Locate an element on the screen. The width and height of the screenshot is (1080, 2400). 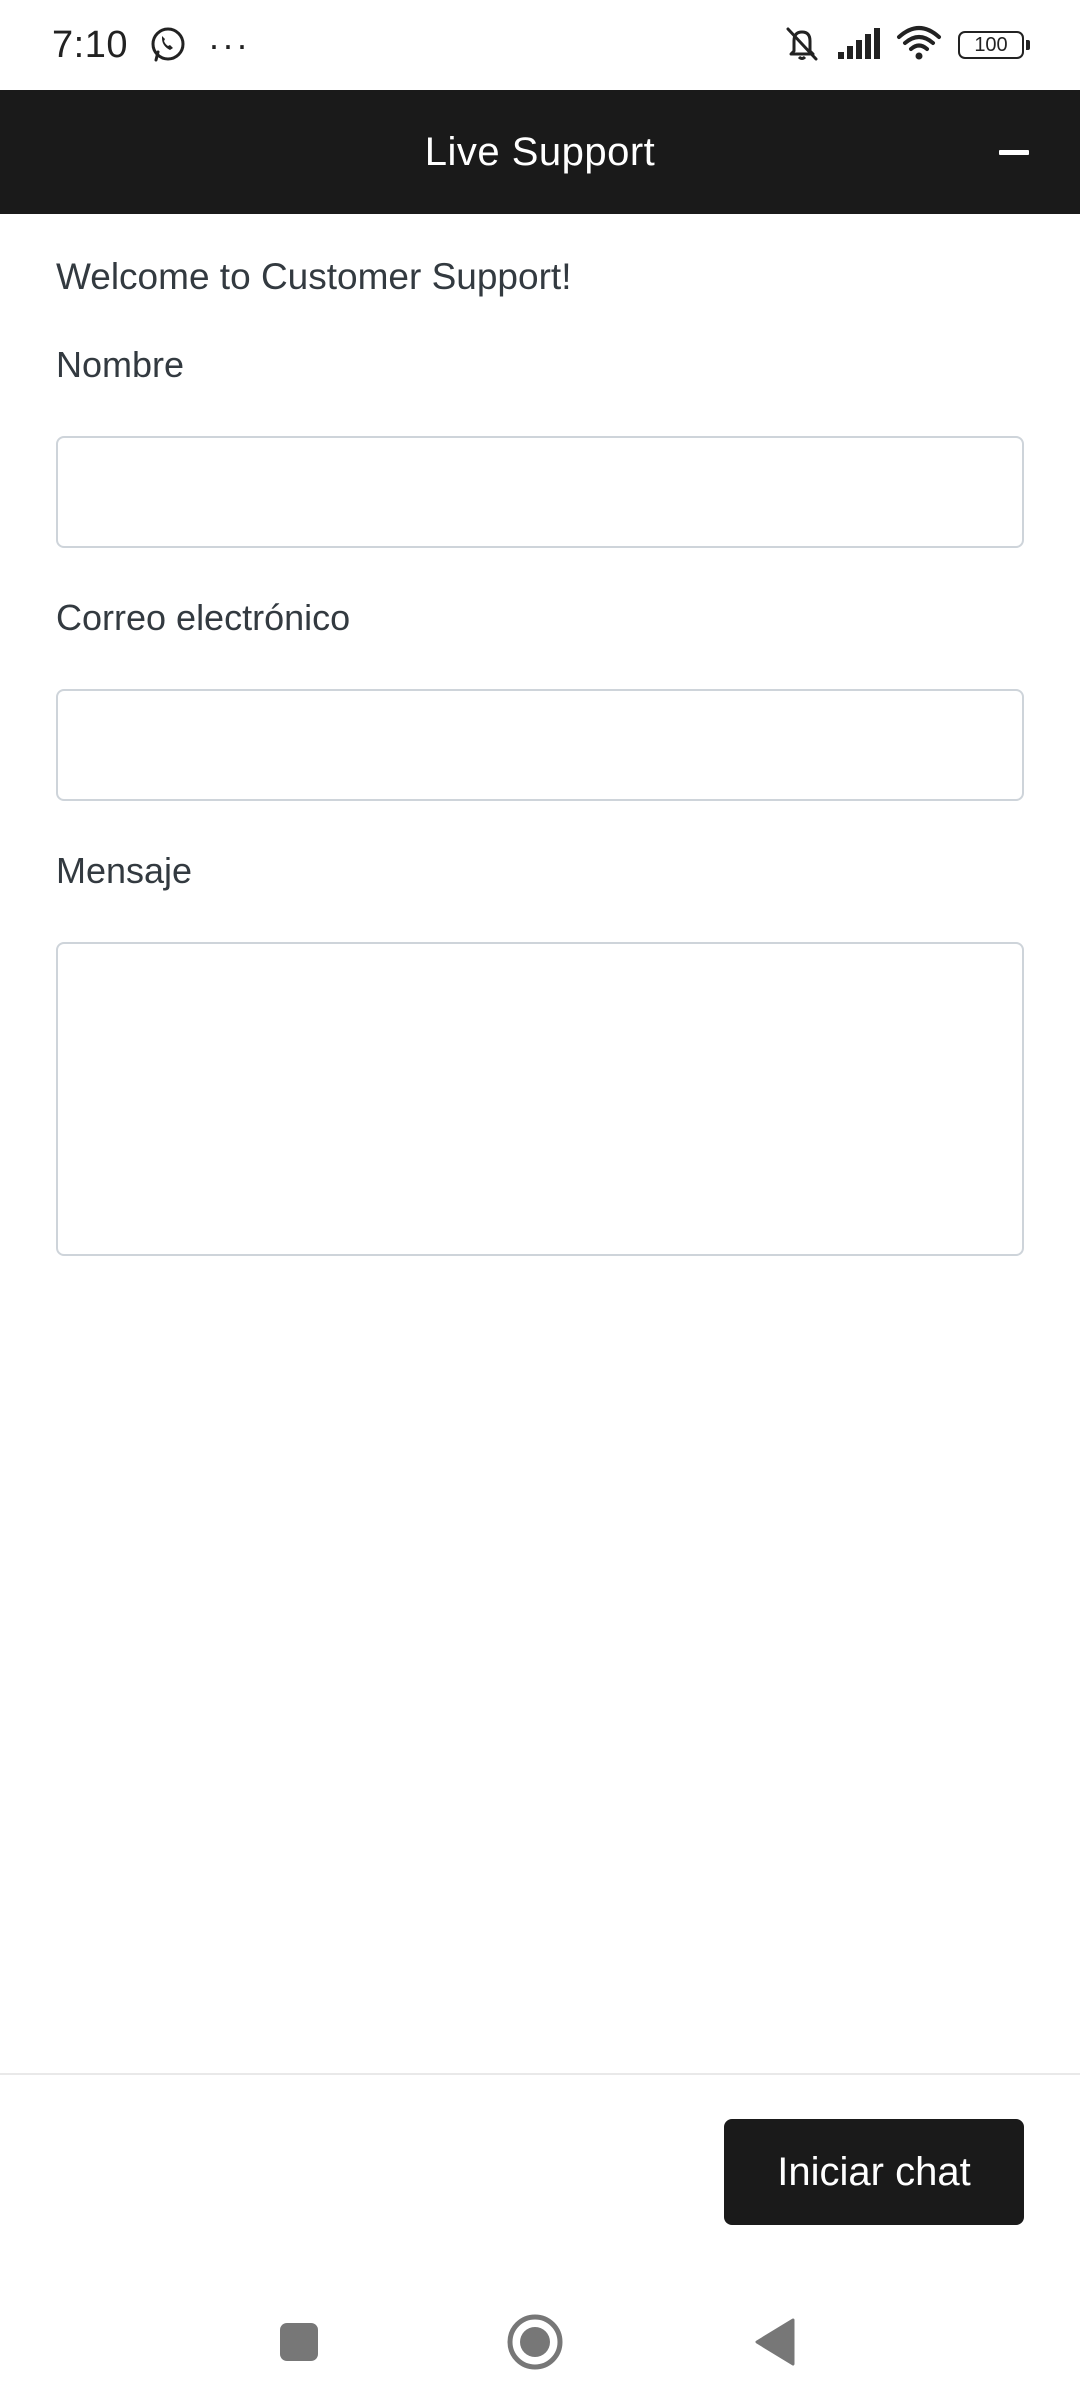
recents-icon is located at coordinates (299, 2342).